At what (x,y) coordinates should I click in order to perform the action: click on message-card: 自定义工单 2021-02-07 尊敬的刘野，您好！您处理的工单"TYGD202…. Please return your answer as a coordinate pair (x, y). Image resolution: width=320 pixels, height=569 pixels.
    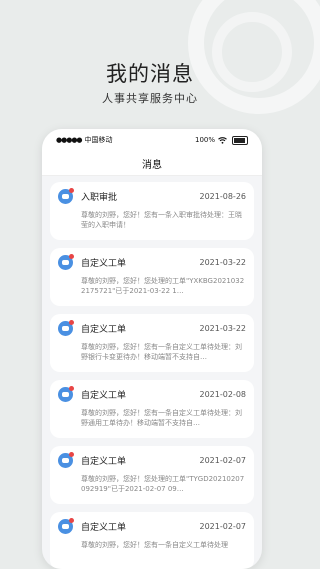
    Looking at the image, I should click on (152, 475).